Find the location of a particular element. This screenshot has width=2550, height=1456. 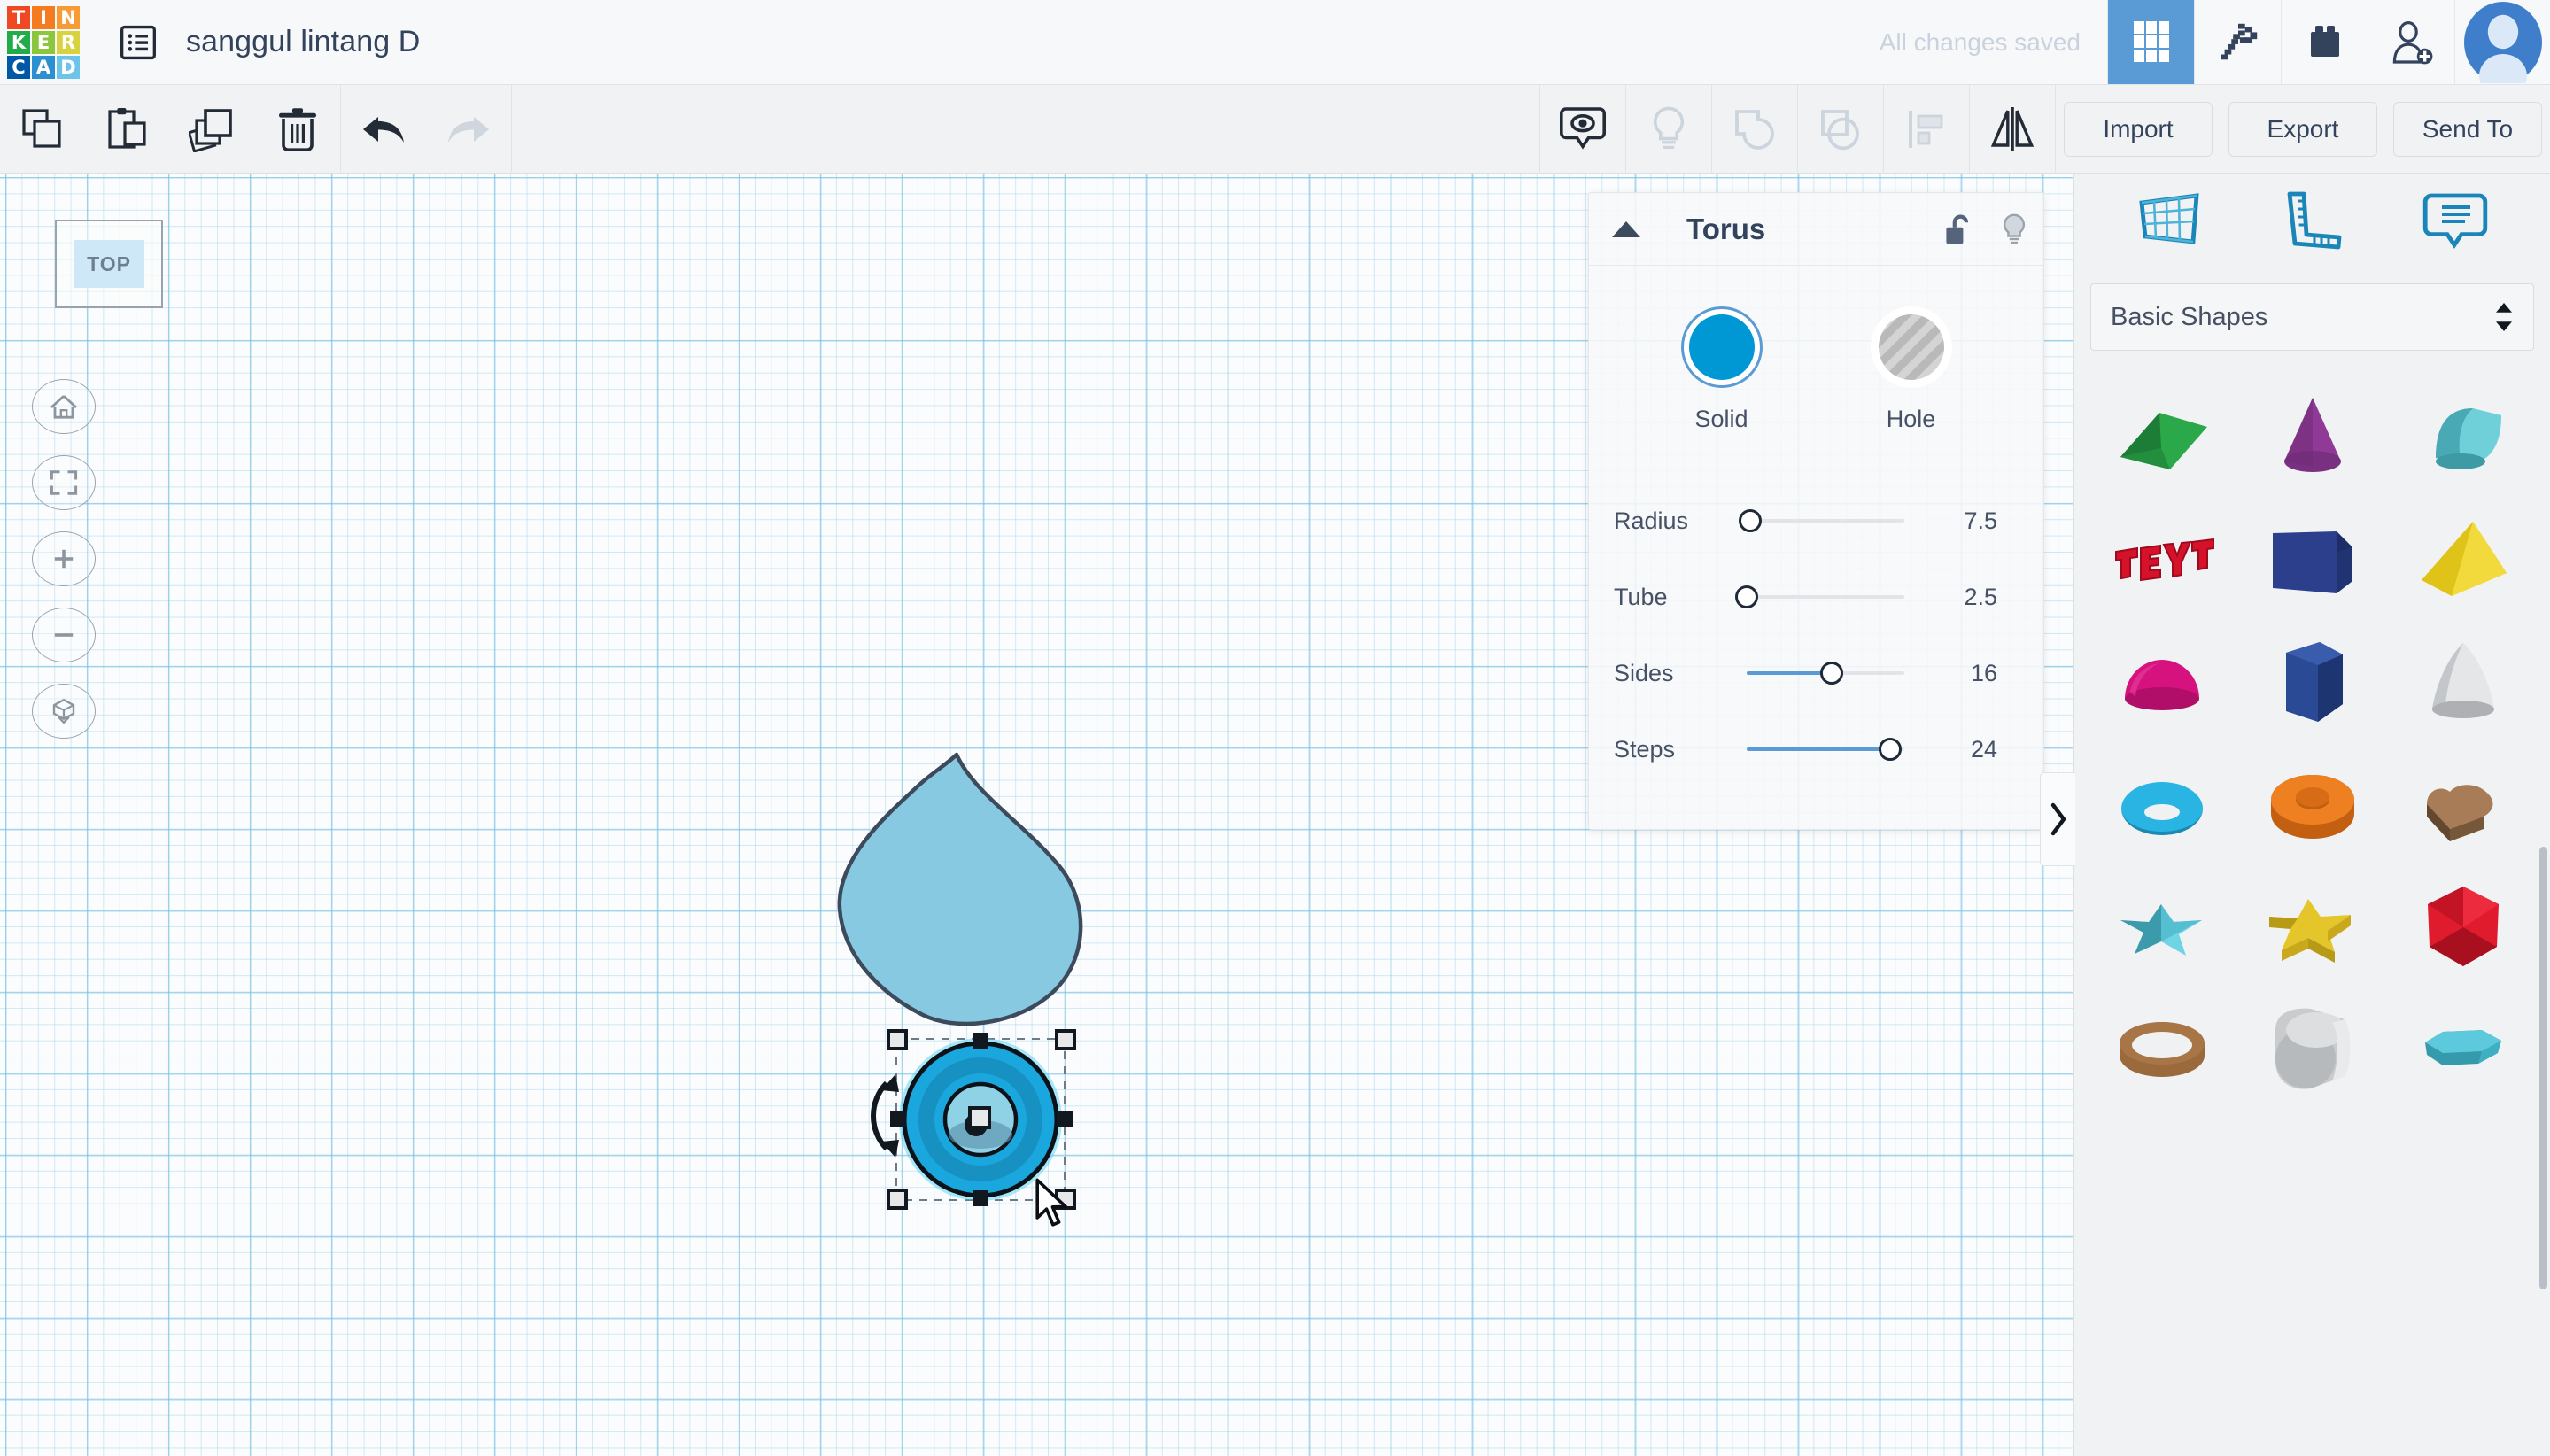

paste-button is located at coordinates (127, 129).